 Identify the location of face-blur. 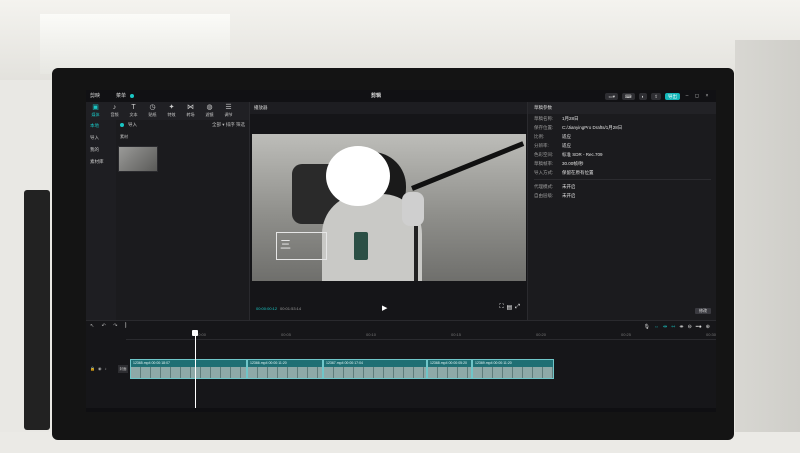
(358, 176).